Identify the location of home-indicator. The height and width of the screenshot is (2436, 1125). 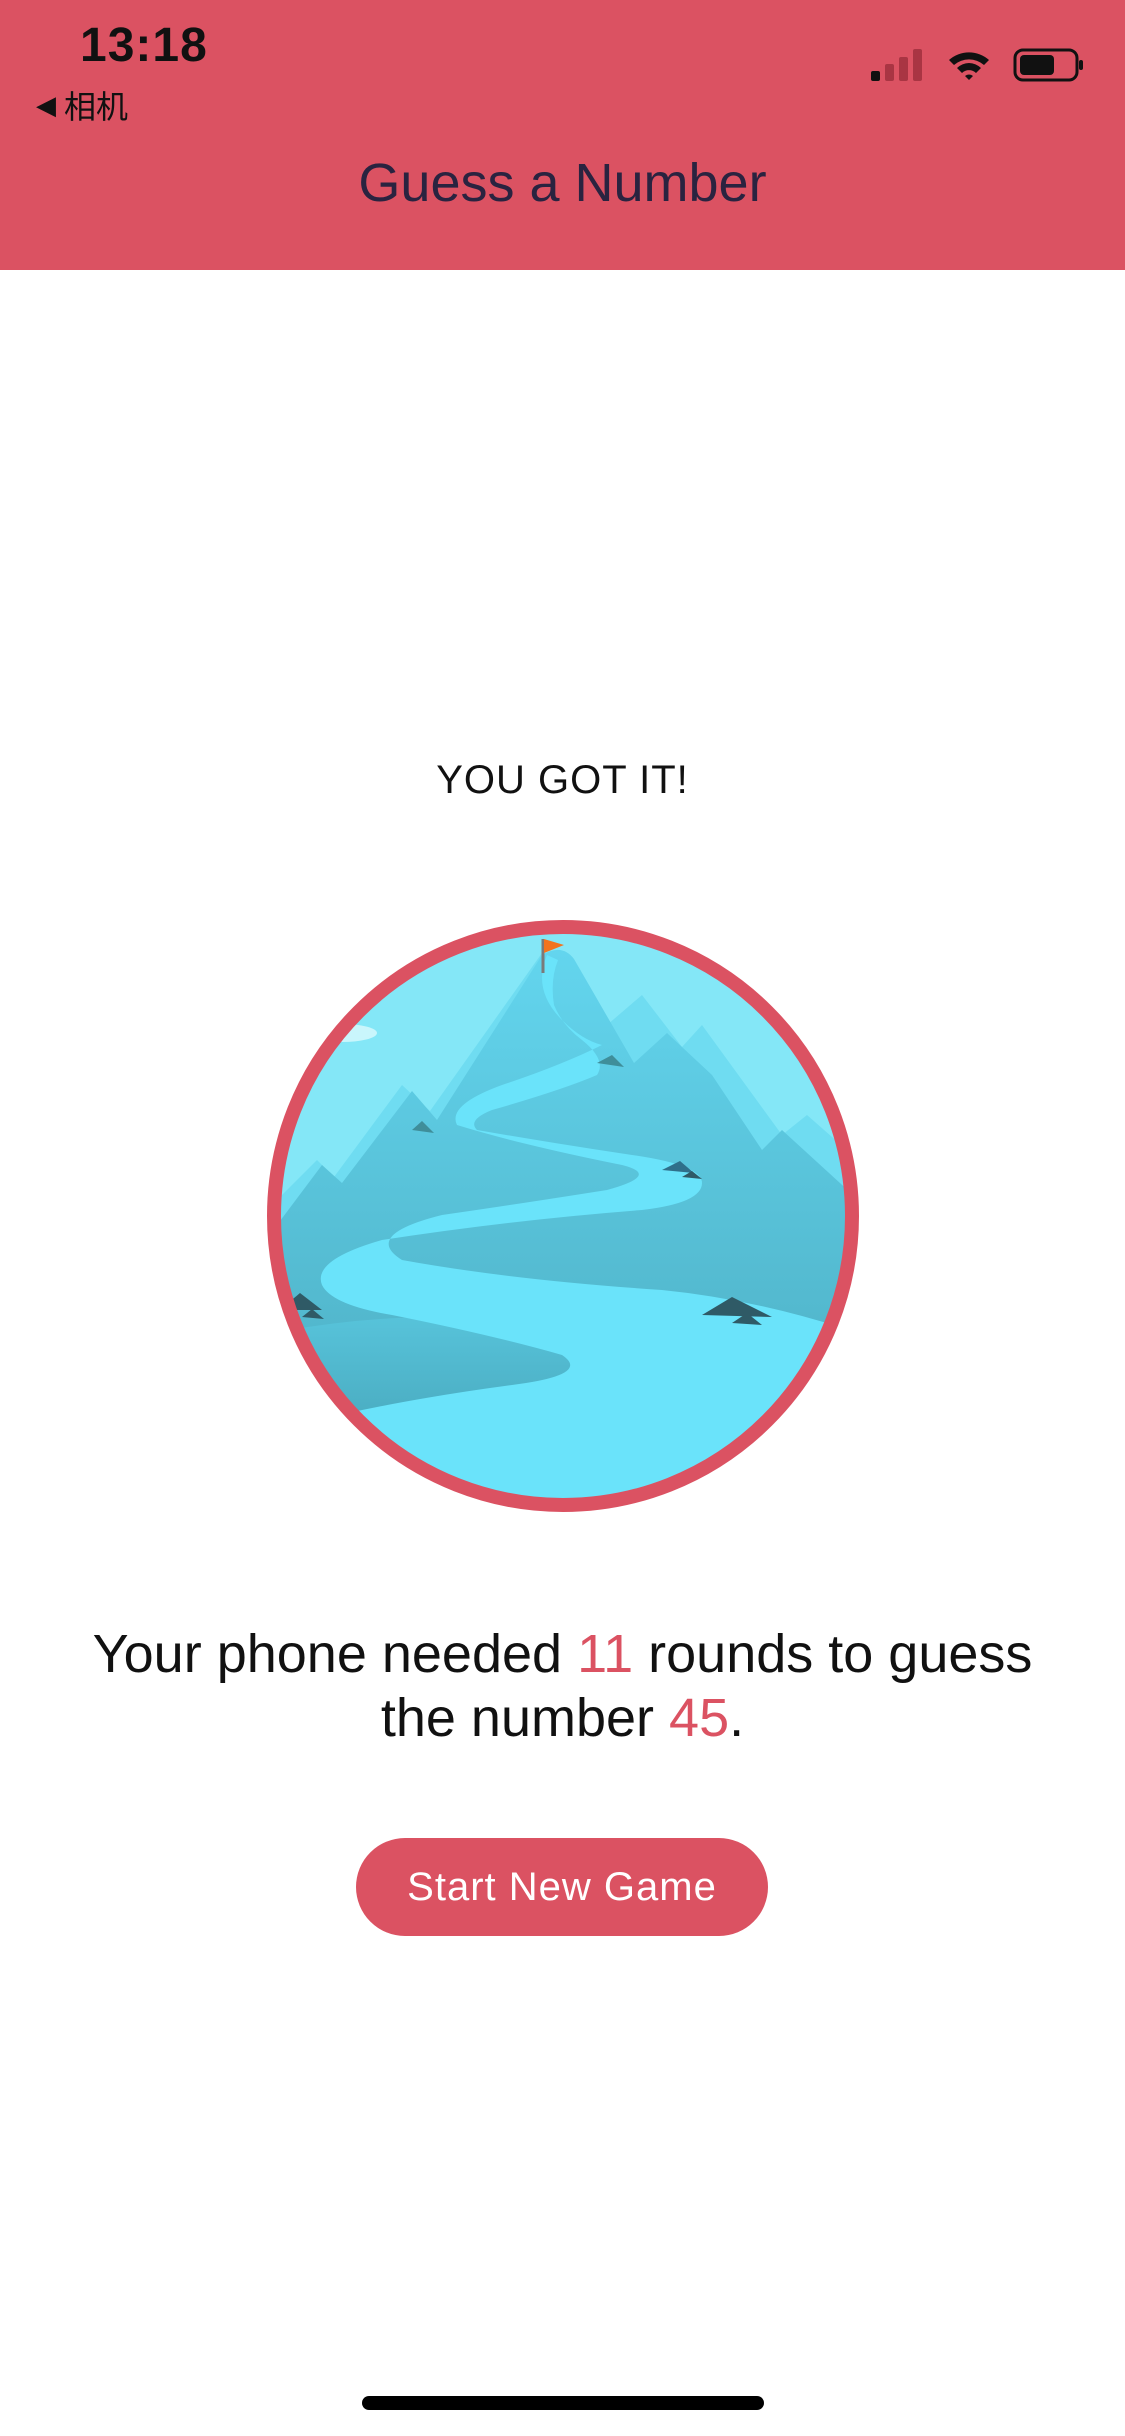
(563, 2403).